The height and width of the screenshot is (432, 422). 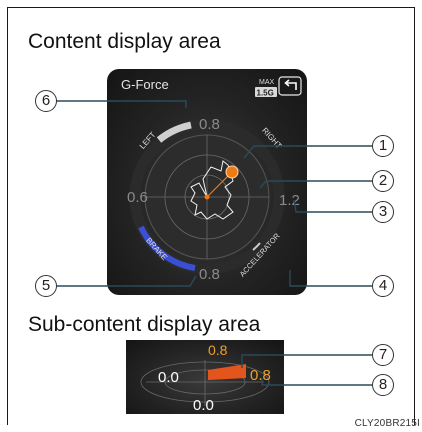 What do you see at coordinates (383, 385) in the screenshot?
I see `callout-8: 8` at bounding box center [383, 385].